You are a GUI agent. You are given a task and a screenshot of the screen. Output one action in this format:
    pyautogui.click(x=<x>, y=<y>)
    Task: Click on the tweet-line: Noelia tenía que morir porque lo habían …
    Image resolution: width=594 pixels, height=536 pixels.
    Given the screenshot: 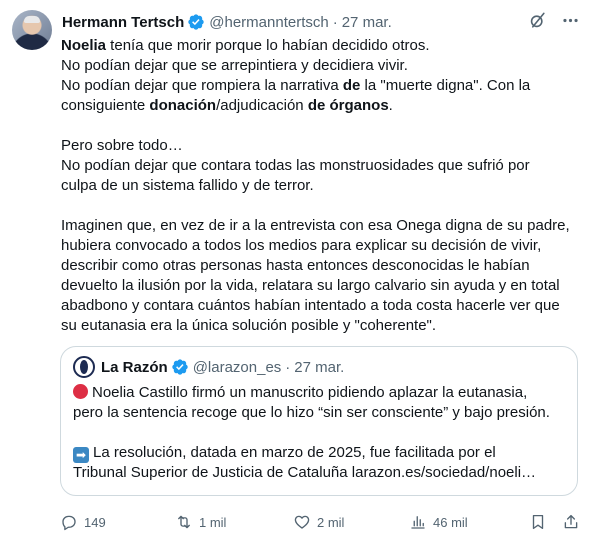 What is the action you would take?
    pyautogui.click(x=321, y=46)
    